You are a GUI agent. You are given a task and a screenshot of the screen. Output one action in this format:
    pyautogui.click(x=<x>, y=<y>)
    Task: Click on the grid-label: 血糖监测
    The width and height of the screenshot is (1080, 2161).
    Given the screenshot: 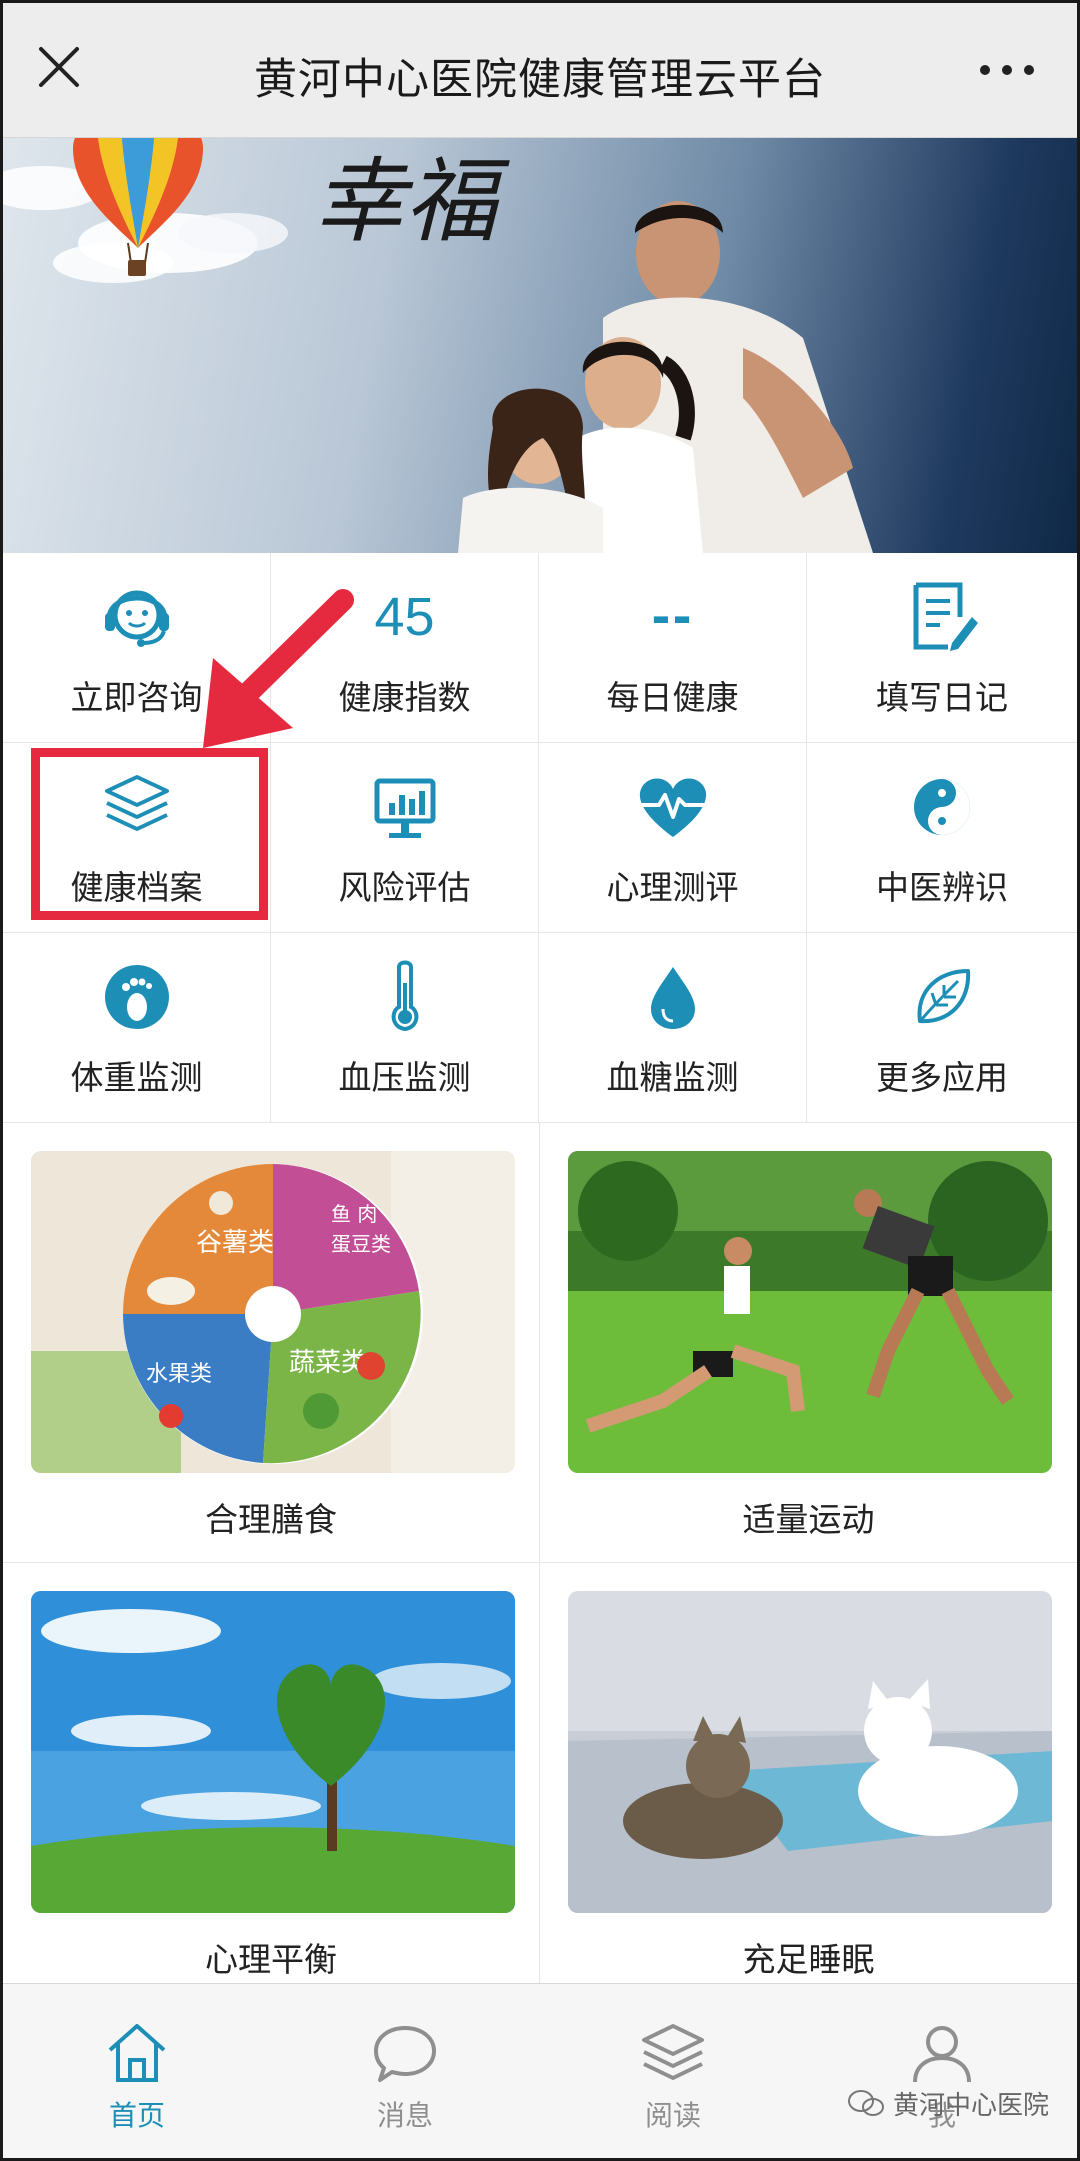 What is the action you would take?
    pyautogui.click(x=672, y=1077)
    